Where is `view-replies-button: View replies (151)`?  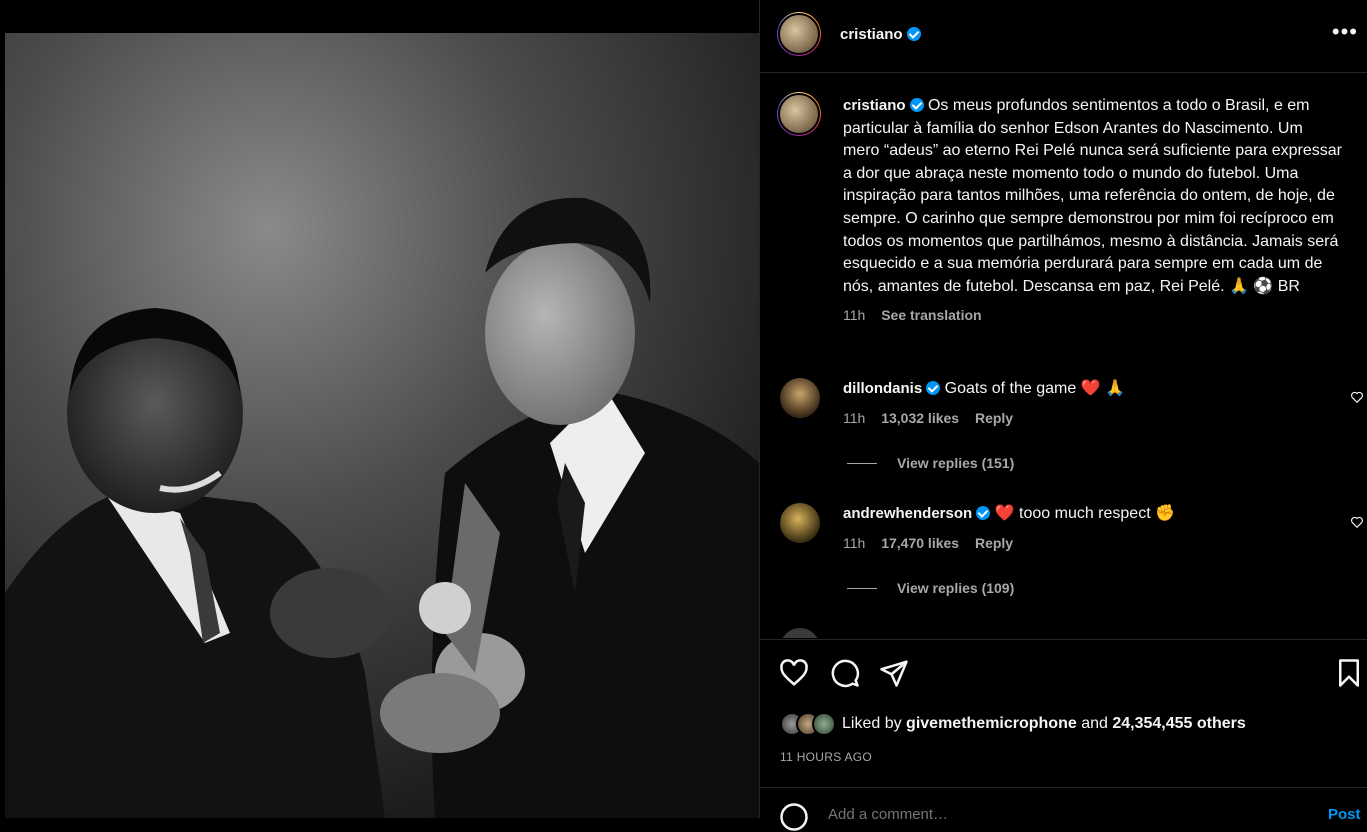 view-replies-button: View replies (151) is located at coordinates (930, 463).